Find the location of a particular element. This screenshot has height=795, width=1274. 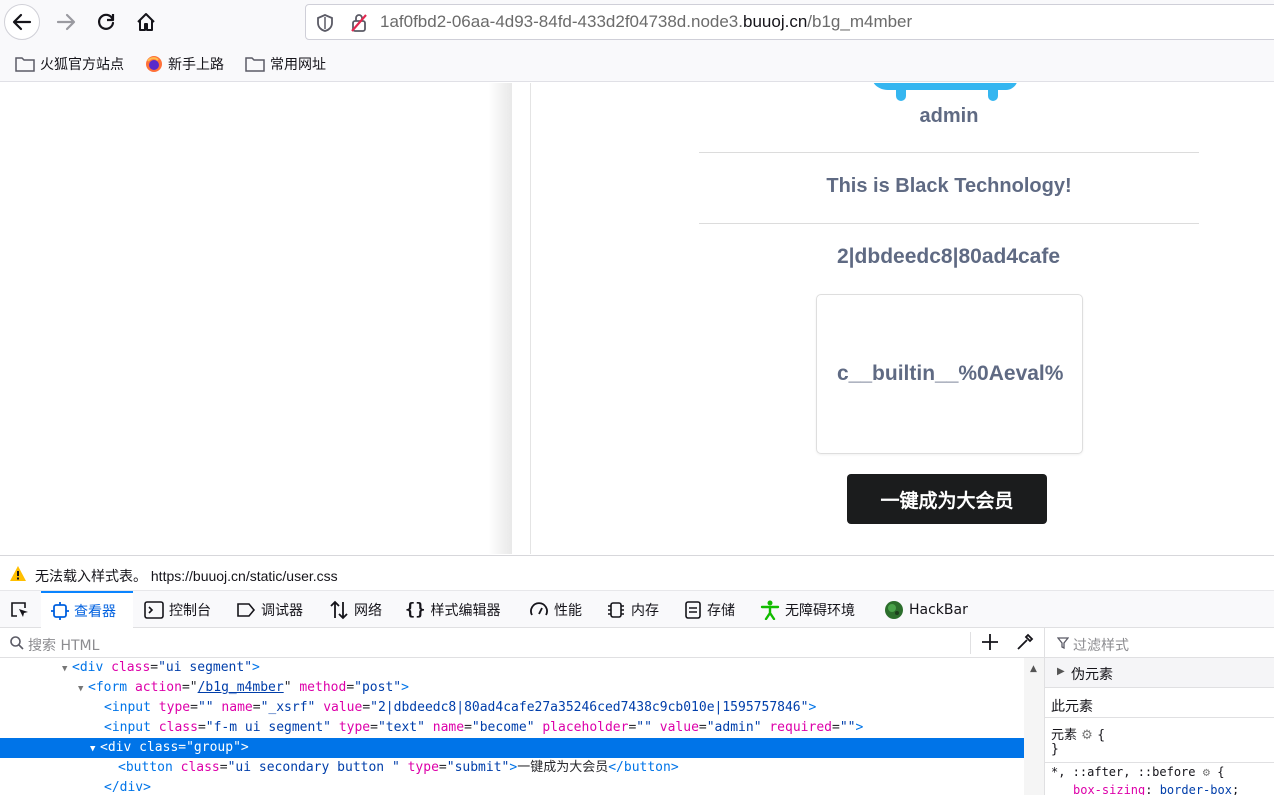

become-input-value: c__builtin__%0Aeval%0 is located at coordinates (950, 374).